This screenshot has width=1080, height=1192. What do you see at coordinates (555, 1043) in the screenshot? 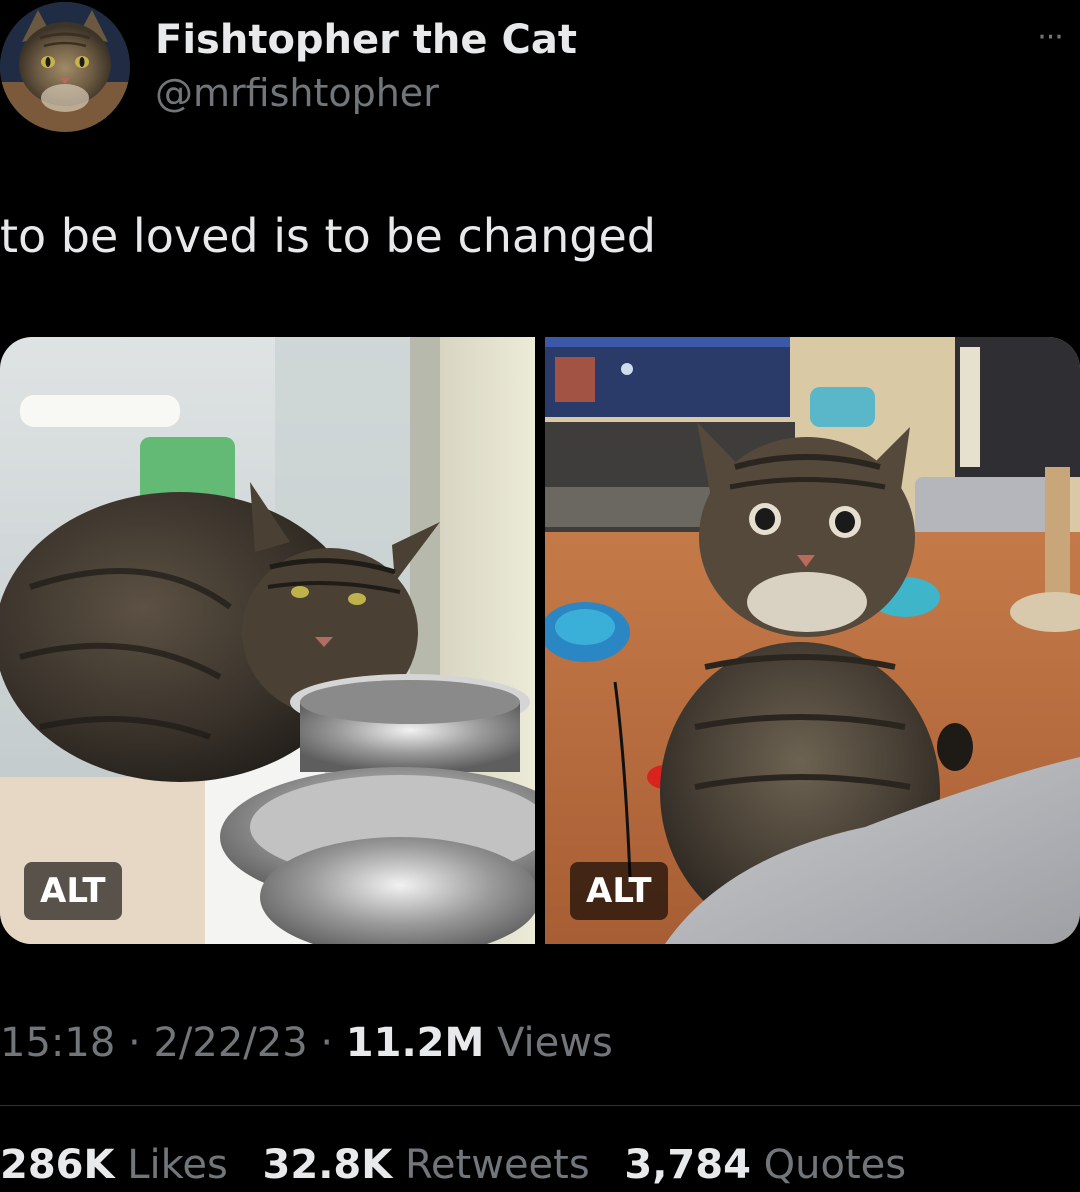
I see `views-label: Views` at bounding box center [555, 1043].